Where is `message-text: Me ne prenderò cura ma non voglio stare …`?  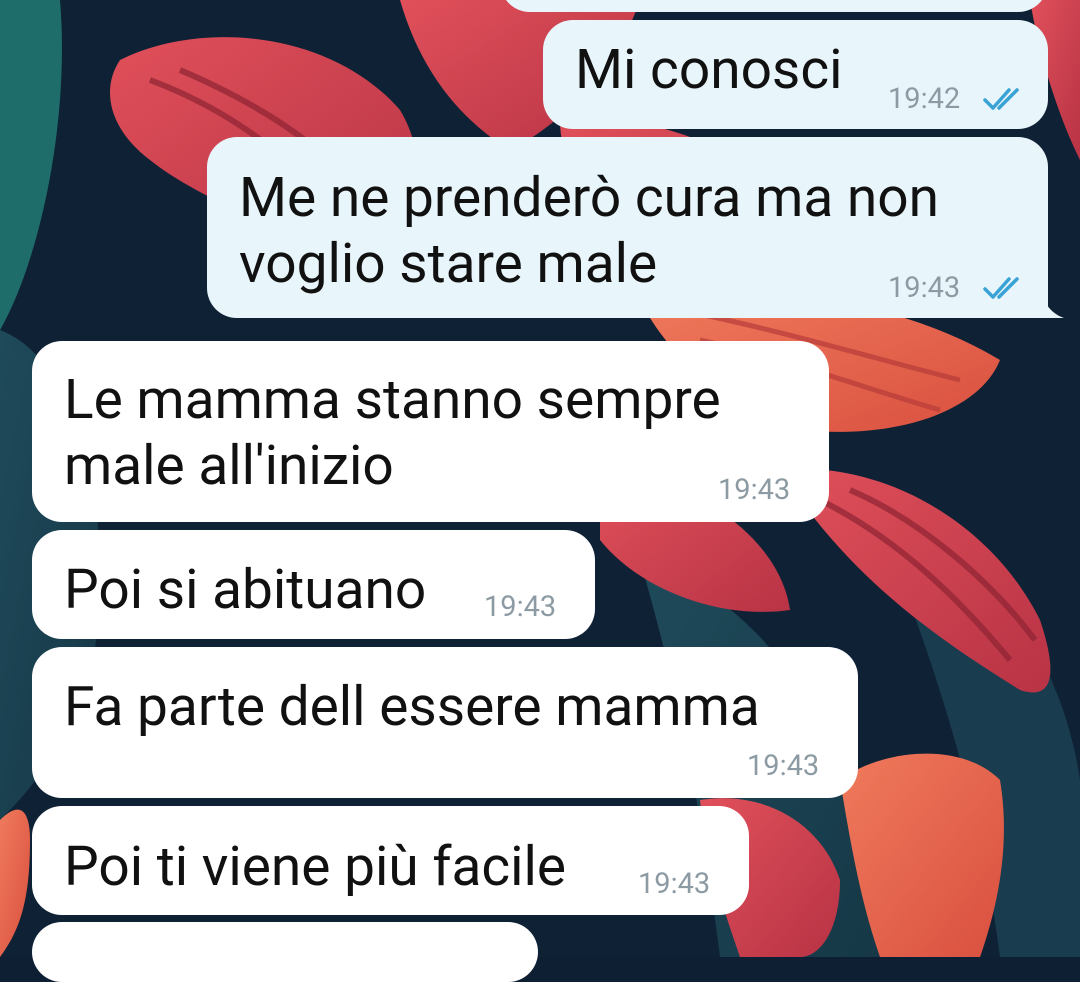 message-text: Me ne prenderò cura ma non voglio stare … is located at coordinates (589, 231).